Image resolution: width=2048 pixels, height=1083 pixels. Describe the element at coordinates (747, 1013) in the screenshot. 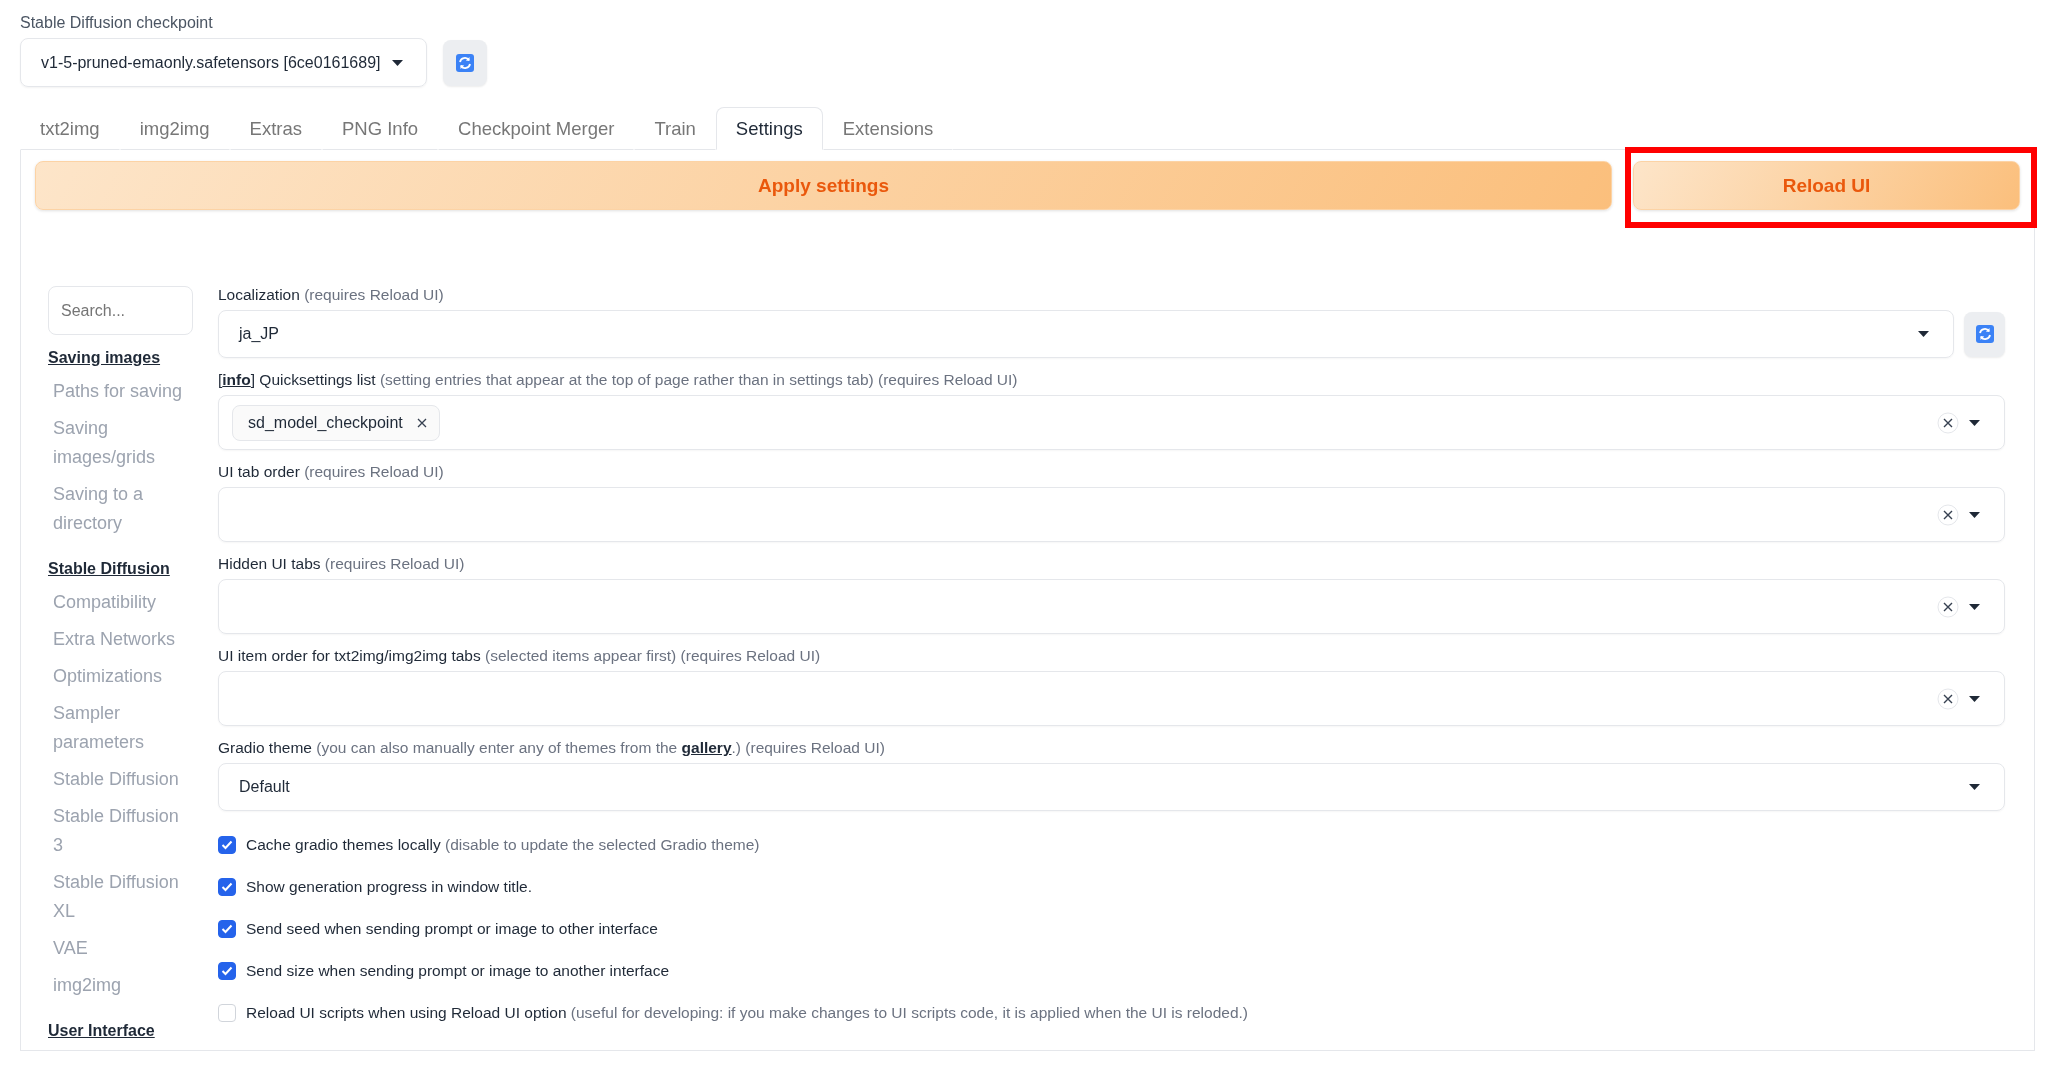

I see `setting-label: Reload UI scripts when using Reload UI option (useful for developing: if you make changes to UI scripts code, it is applied when the UI is reloded.)` at that location.